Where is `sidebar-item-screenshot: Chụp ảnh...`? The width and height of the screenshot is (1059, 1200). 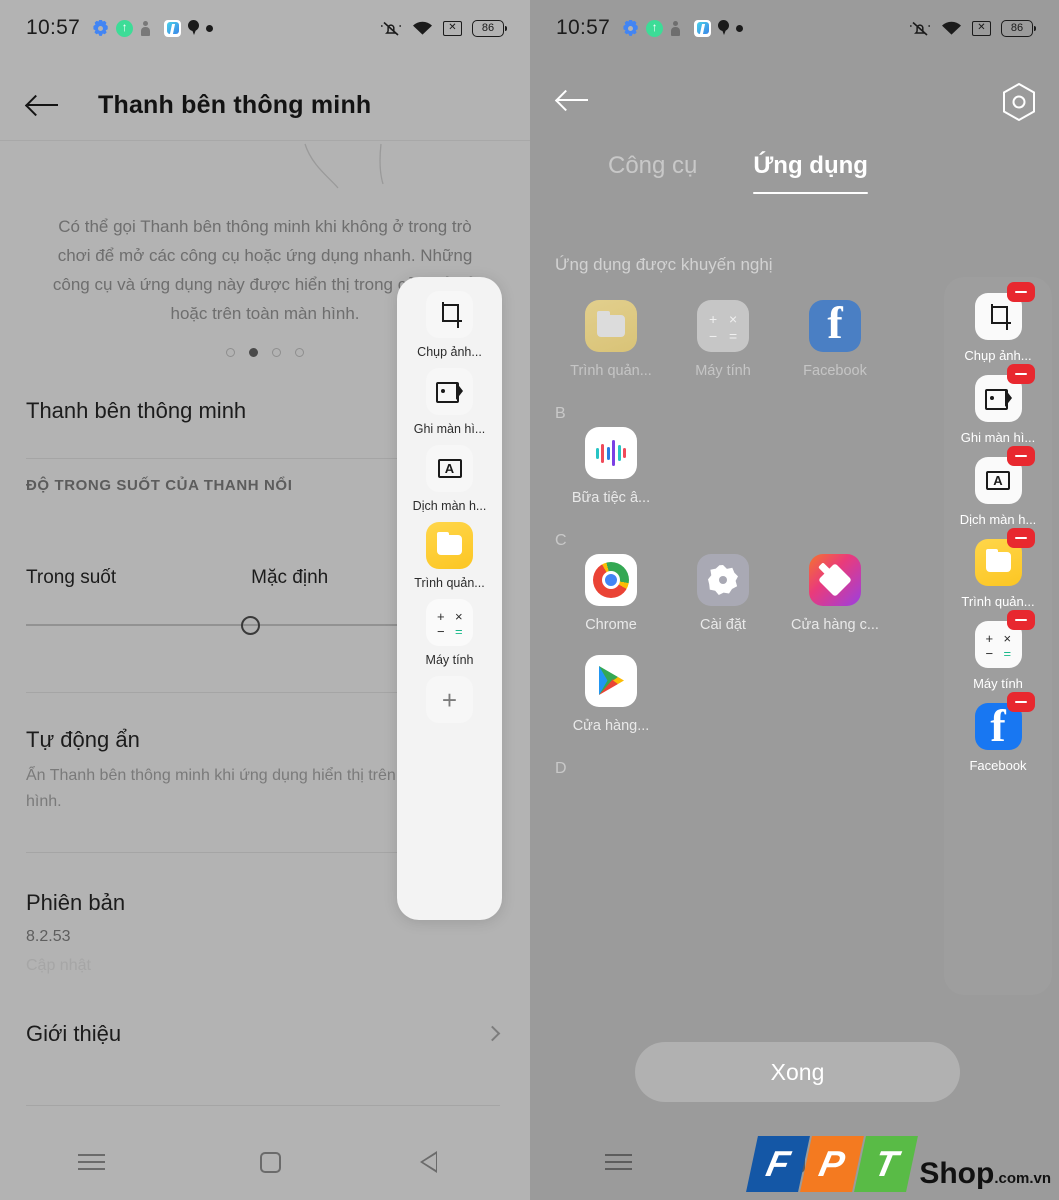 sidebar-item-screenshot: Chụp ảnh... is located at coordinates (449, 325).